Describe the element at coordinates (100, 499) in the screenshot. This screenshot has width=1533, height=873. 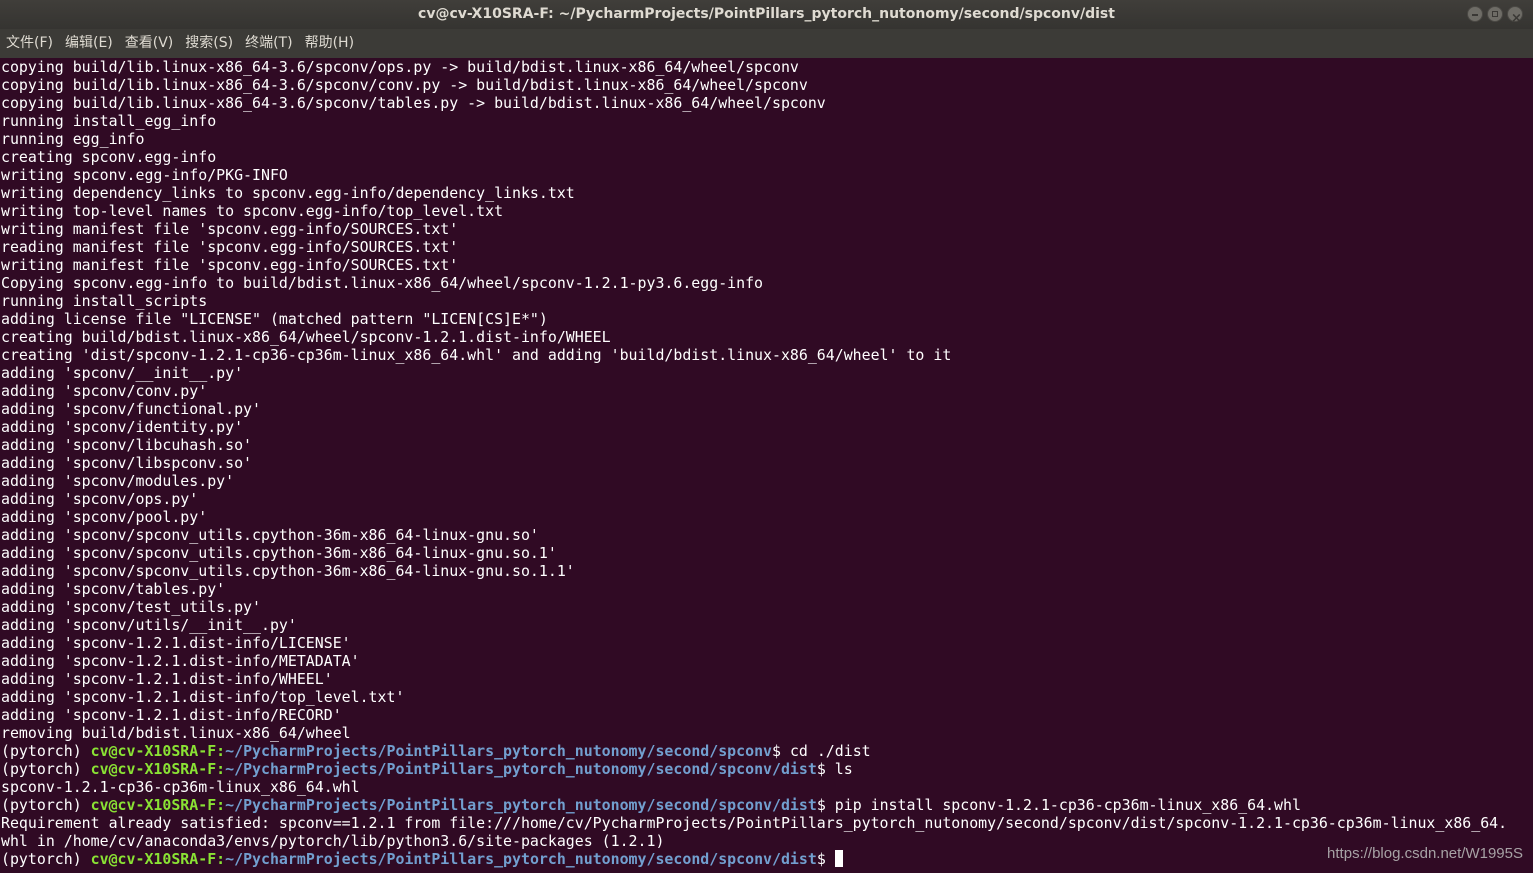
I see `terminal-line: adding 'spconv/ops.py'` at that location.